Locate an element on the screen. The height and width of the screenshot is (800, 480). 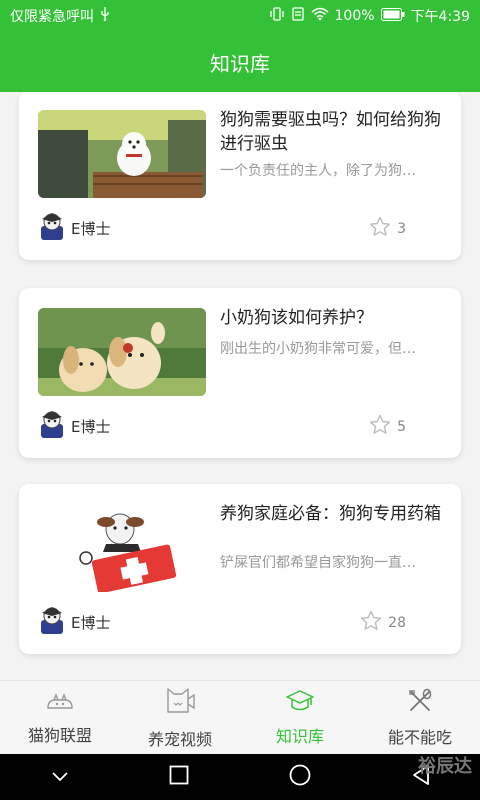
article-title: 狗狗需要驱虫吗？如何给狗狗进行驱虫 is located at coordinates (331, 132).